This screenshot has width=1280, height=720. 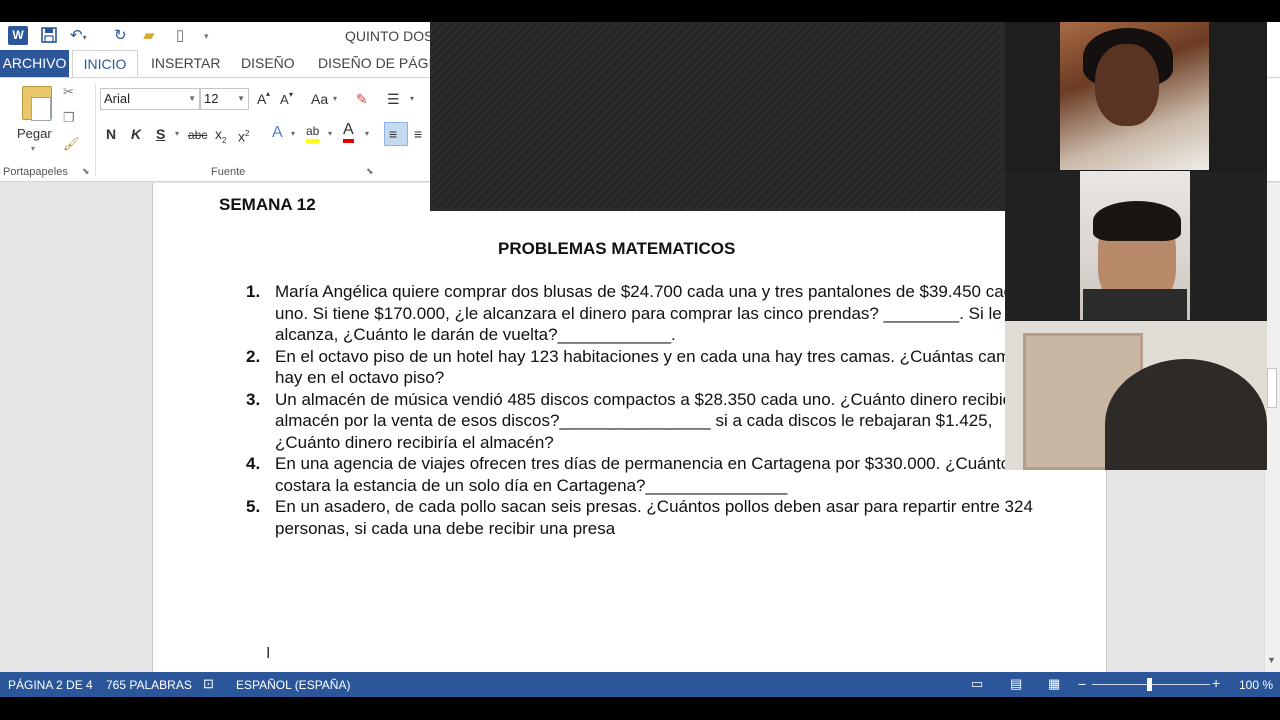 What do you see at coordinates (370, 171) in the screenshot?
I see `font-launcher-icon: ⬊` at bounding box center [370, 171].